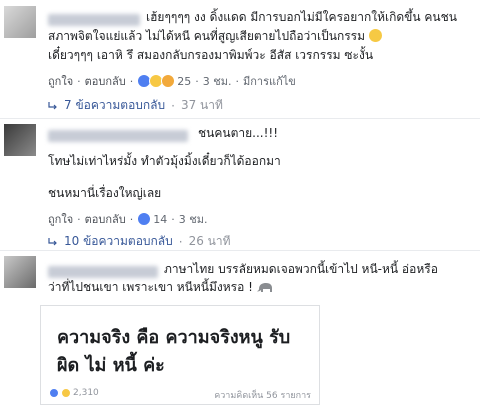  I want to click on sad-icon, so click(168, 81).